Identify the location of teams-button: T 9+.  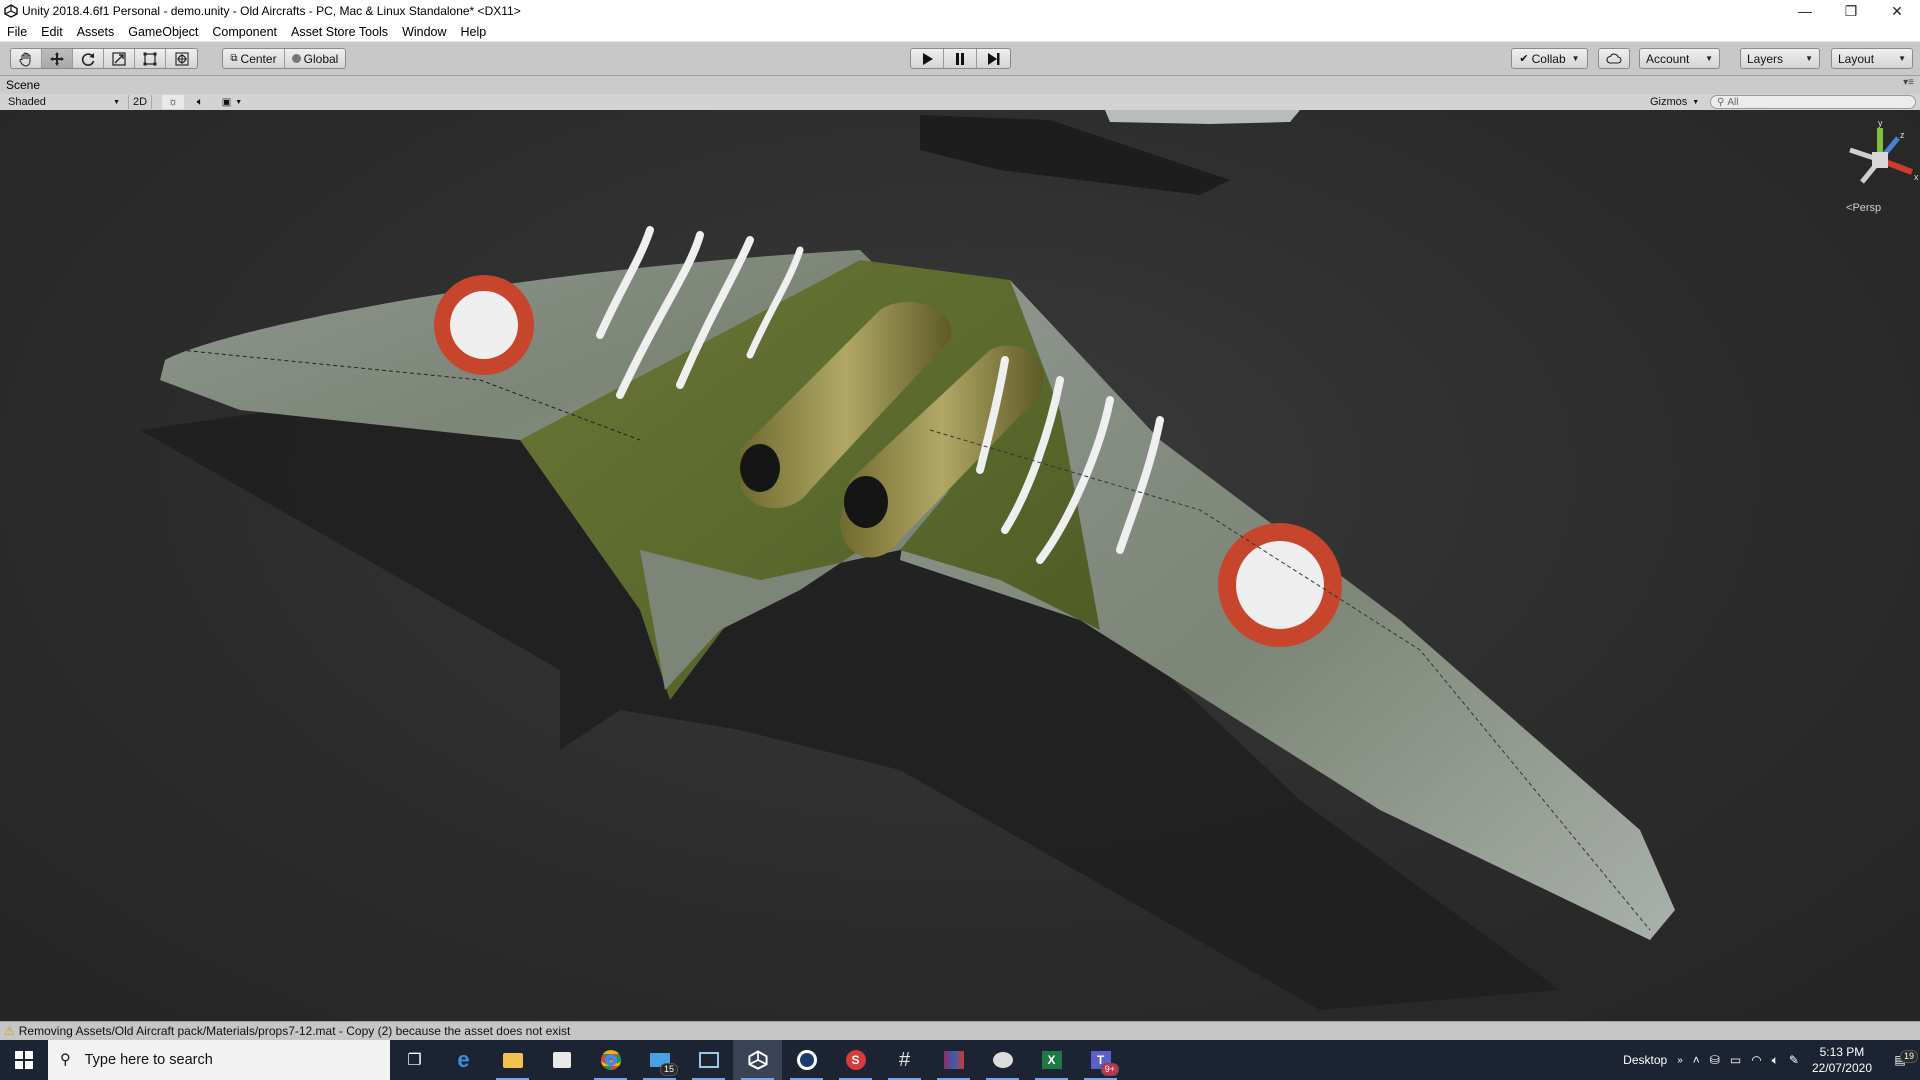
(1100, 1060).